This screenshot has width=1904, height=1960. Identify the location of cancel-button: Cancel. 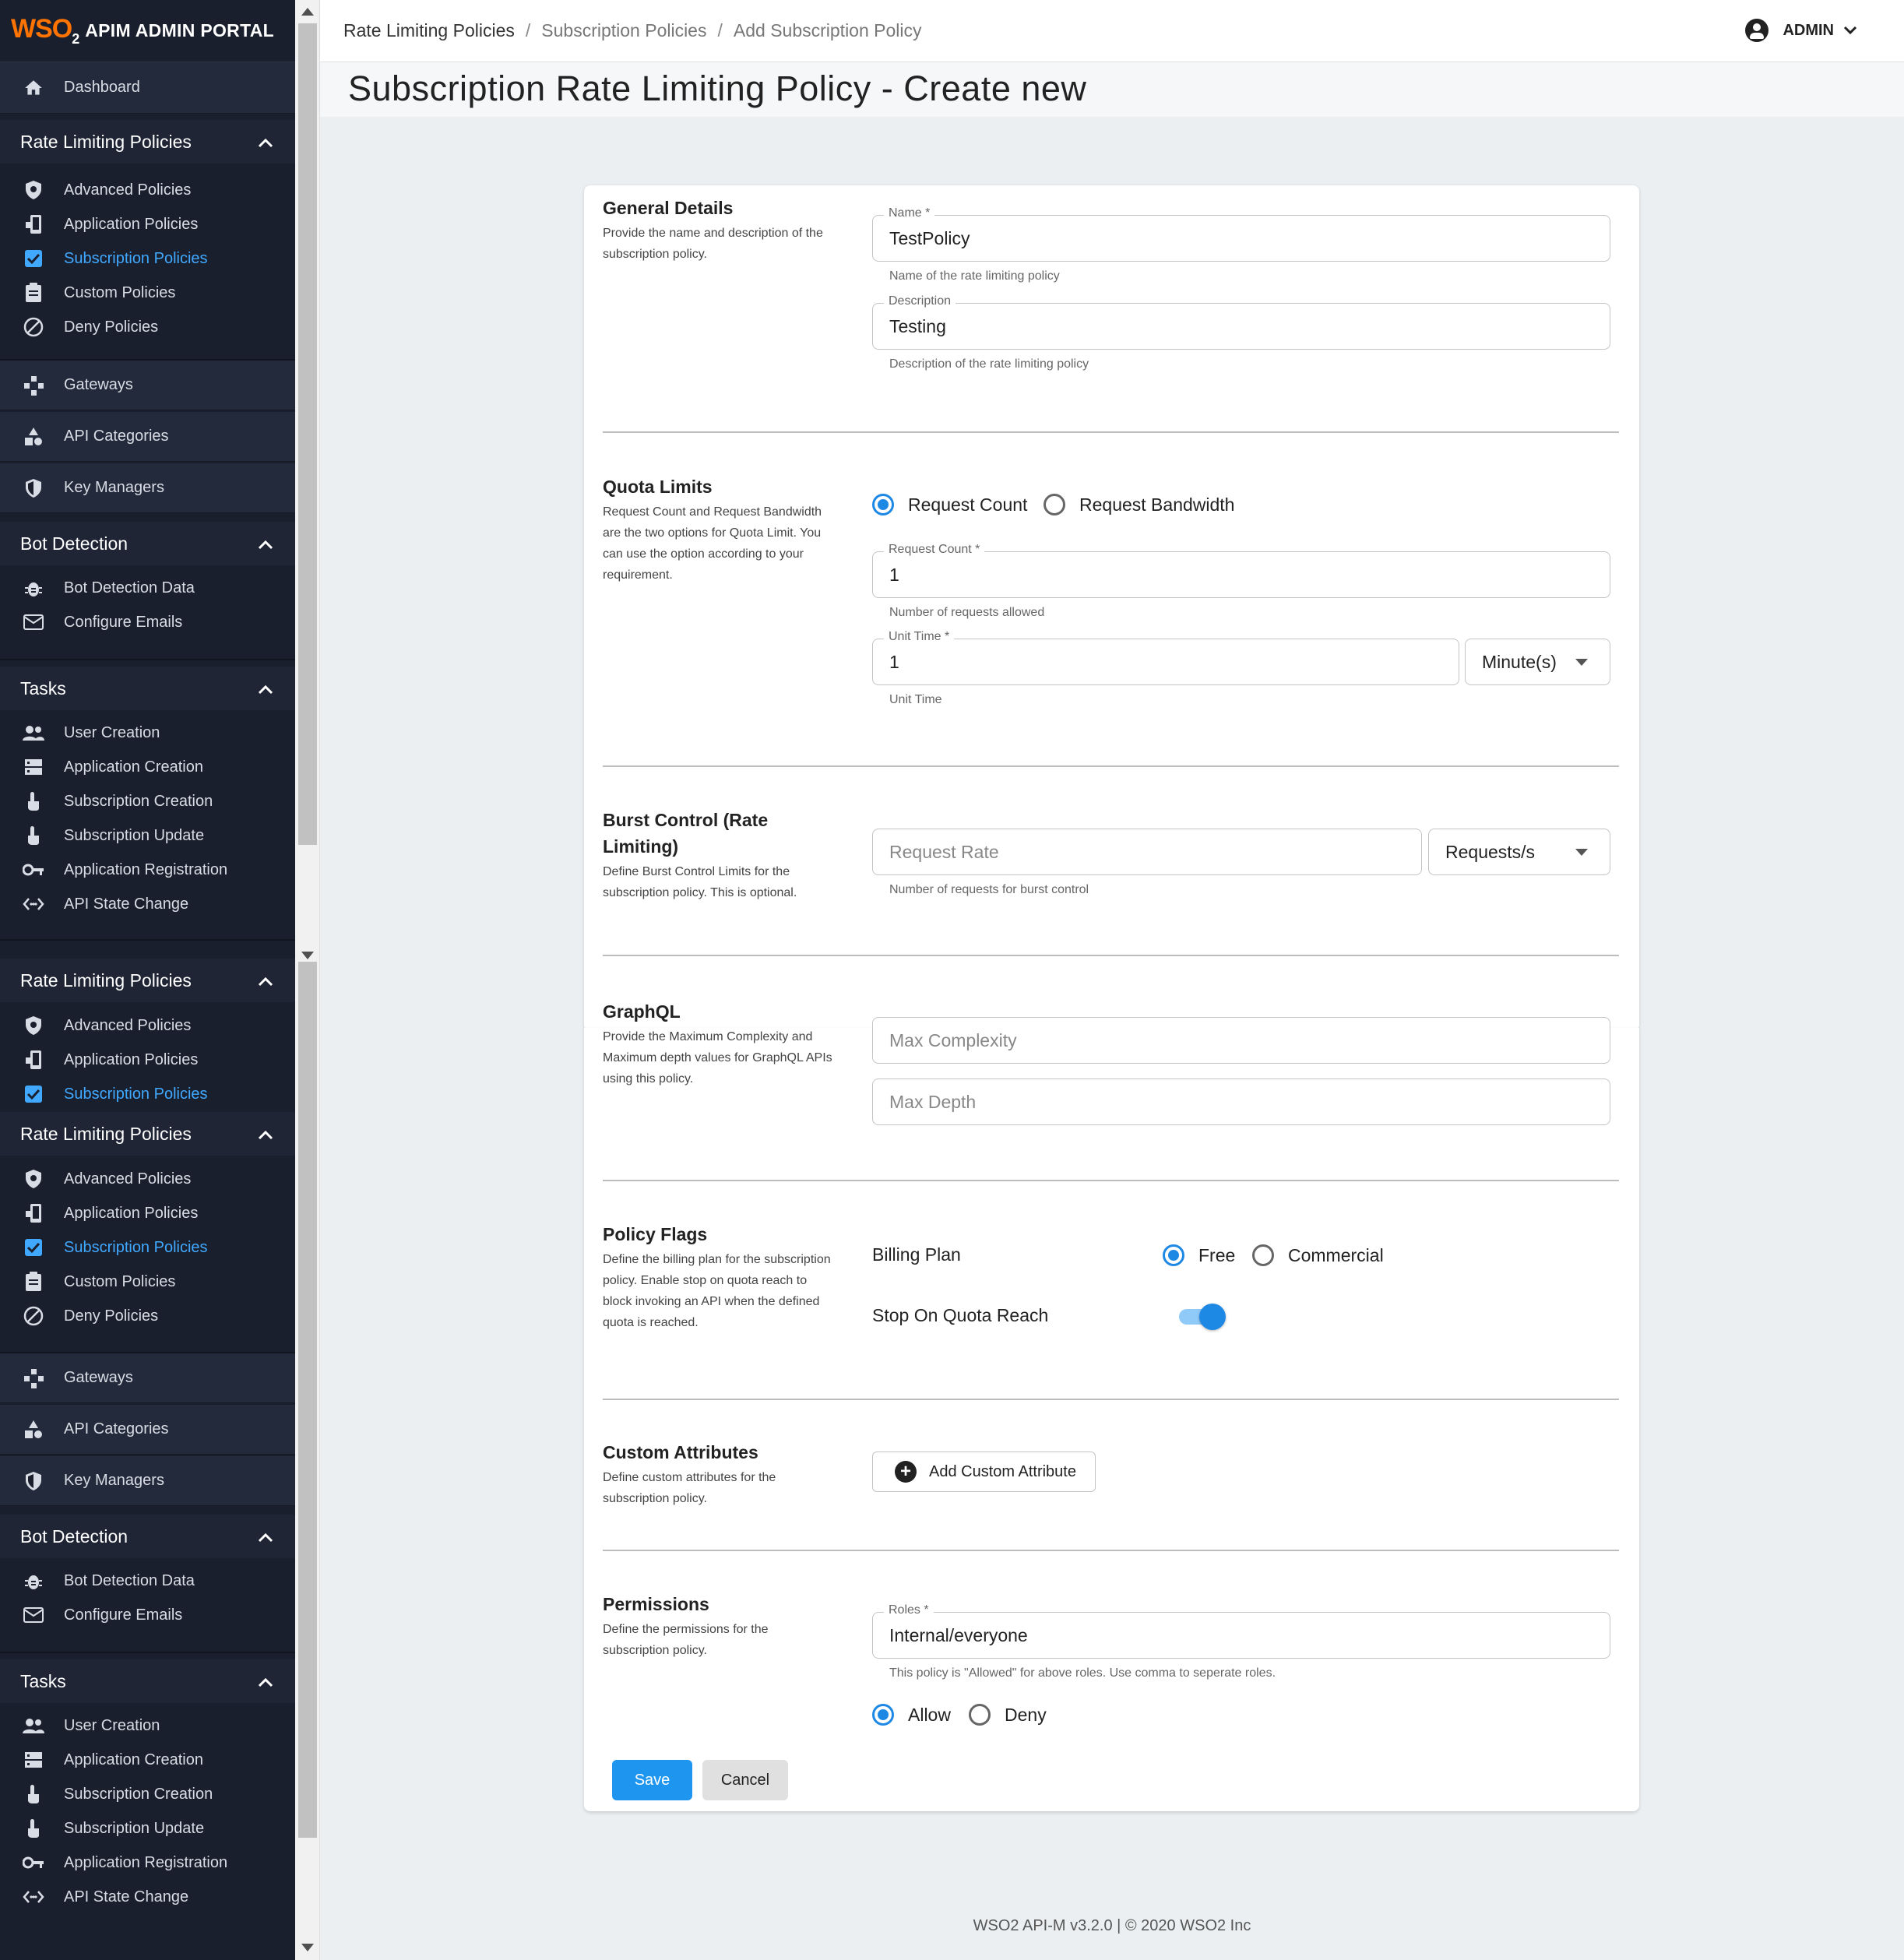
(745, 1780).